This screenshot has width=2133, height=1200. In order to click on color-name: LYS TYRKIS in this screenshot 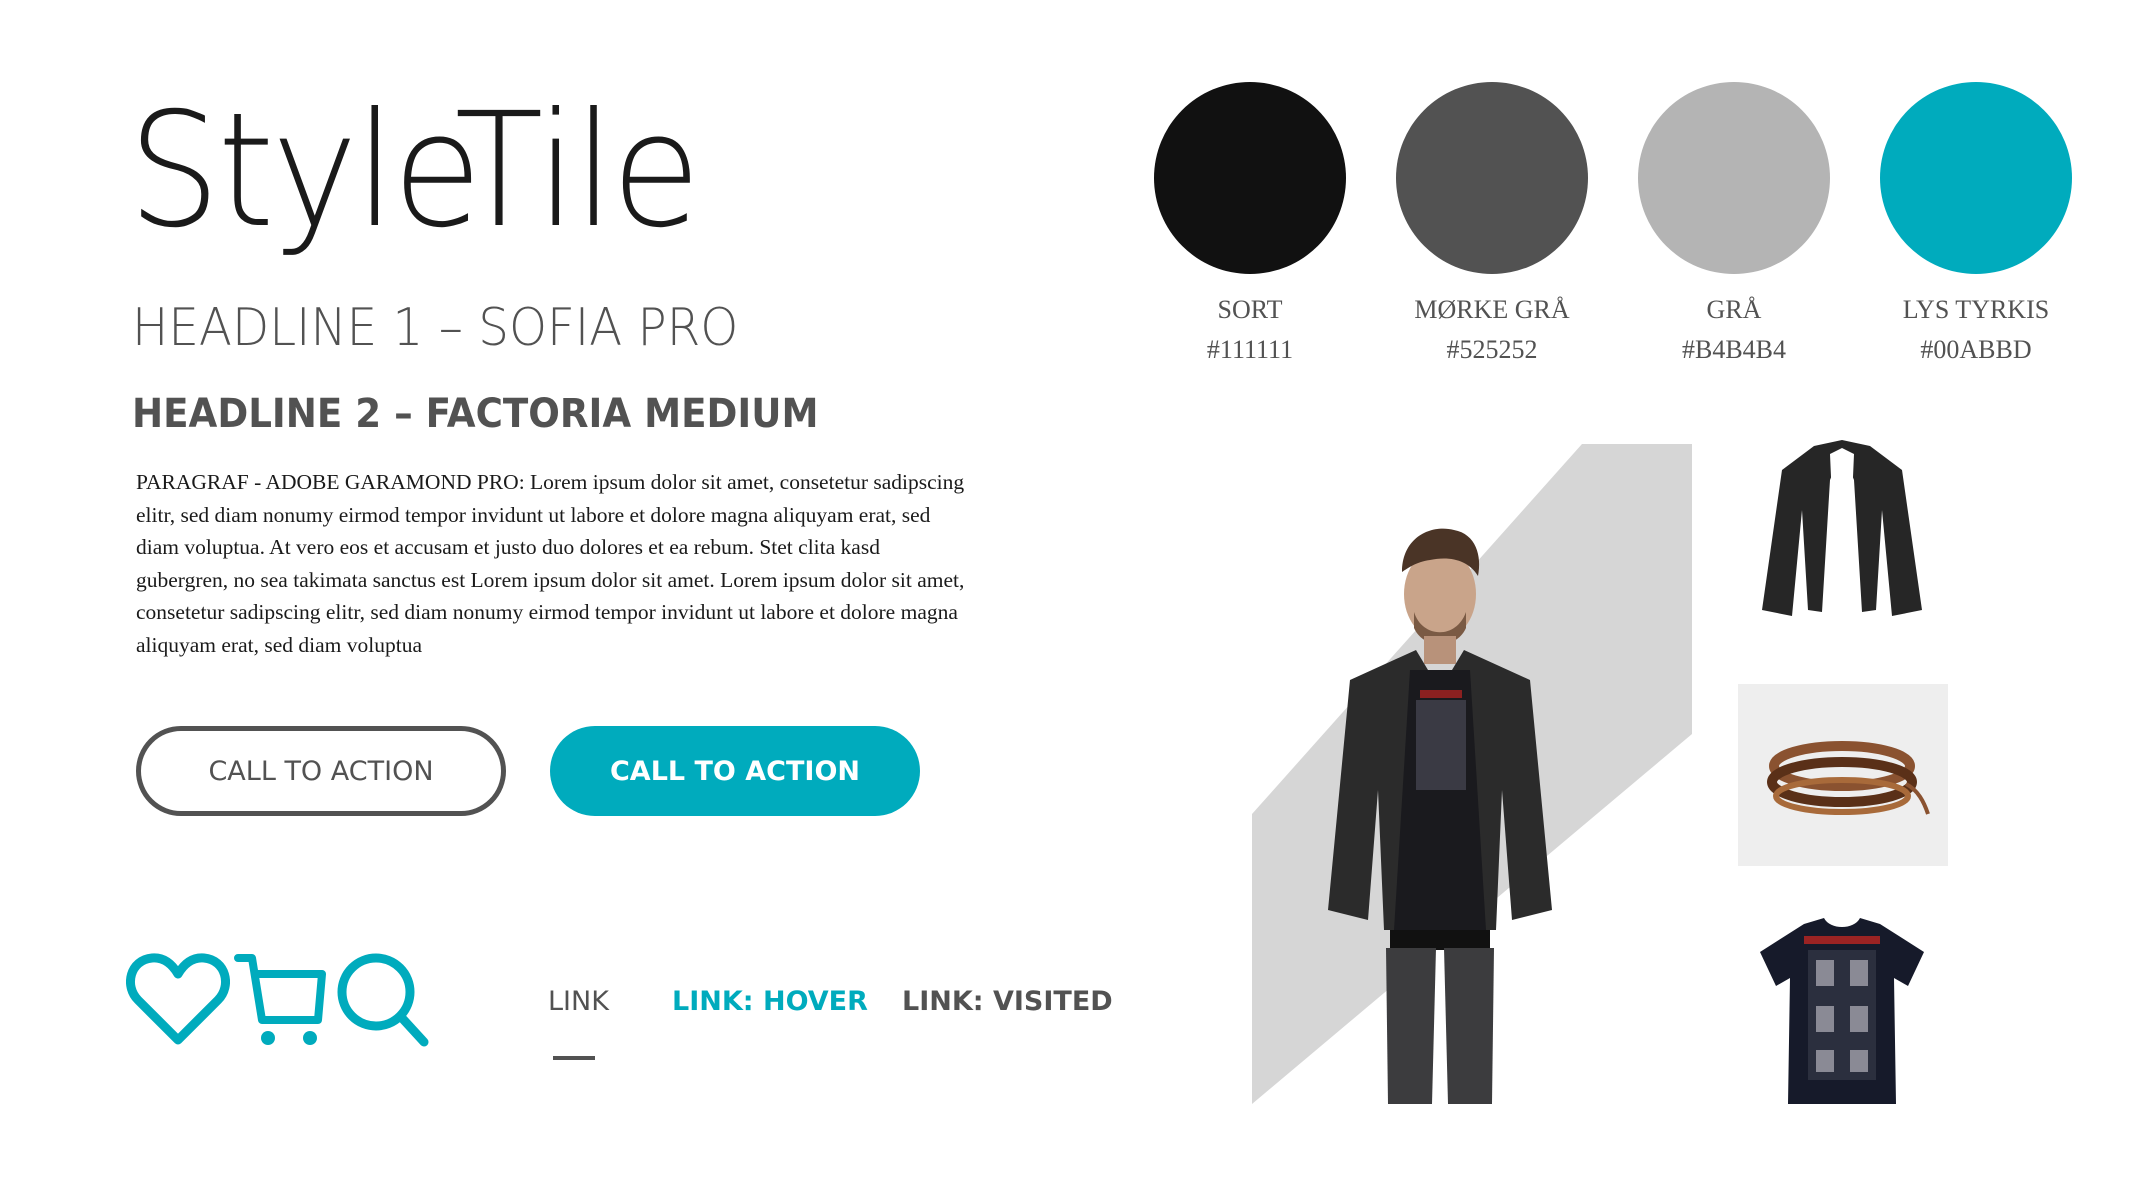, I will do `click(1976, 309)`.